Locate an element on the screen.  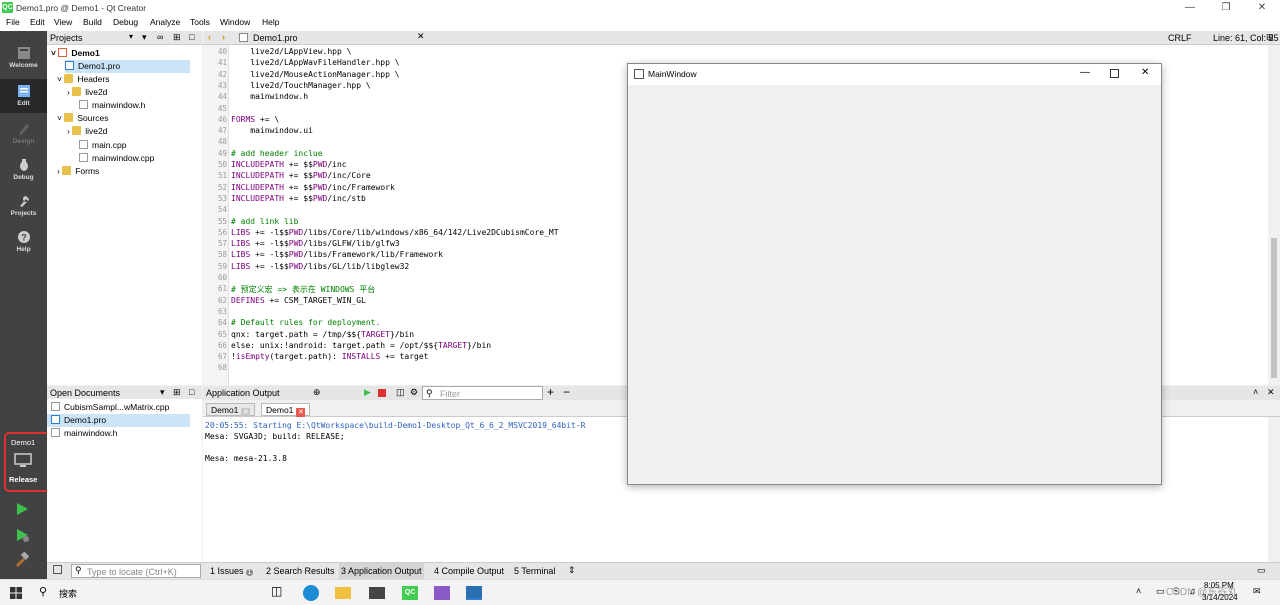
line-number: 49 is located at coordinates (222, 153).